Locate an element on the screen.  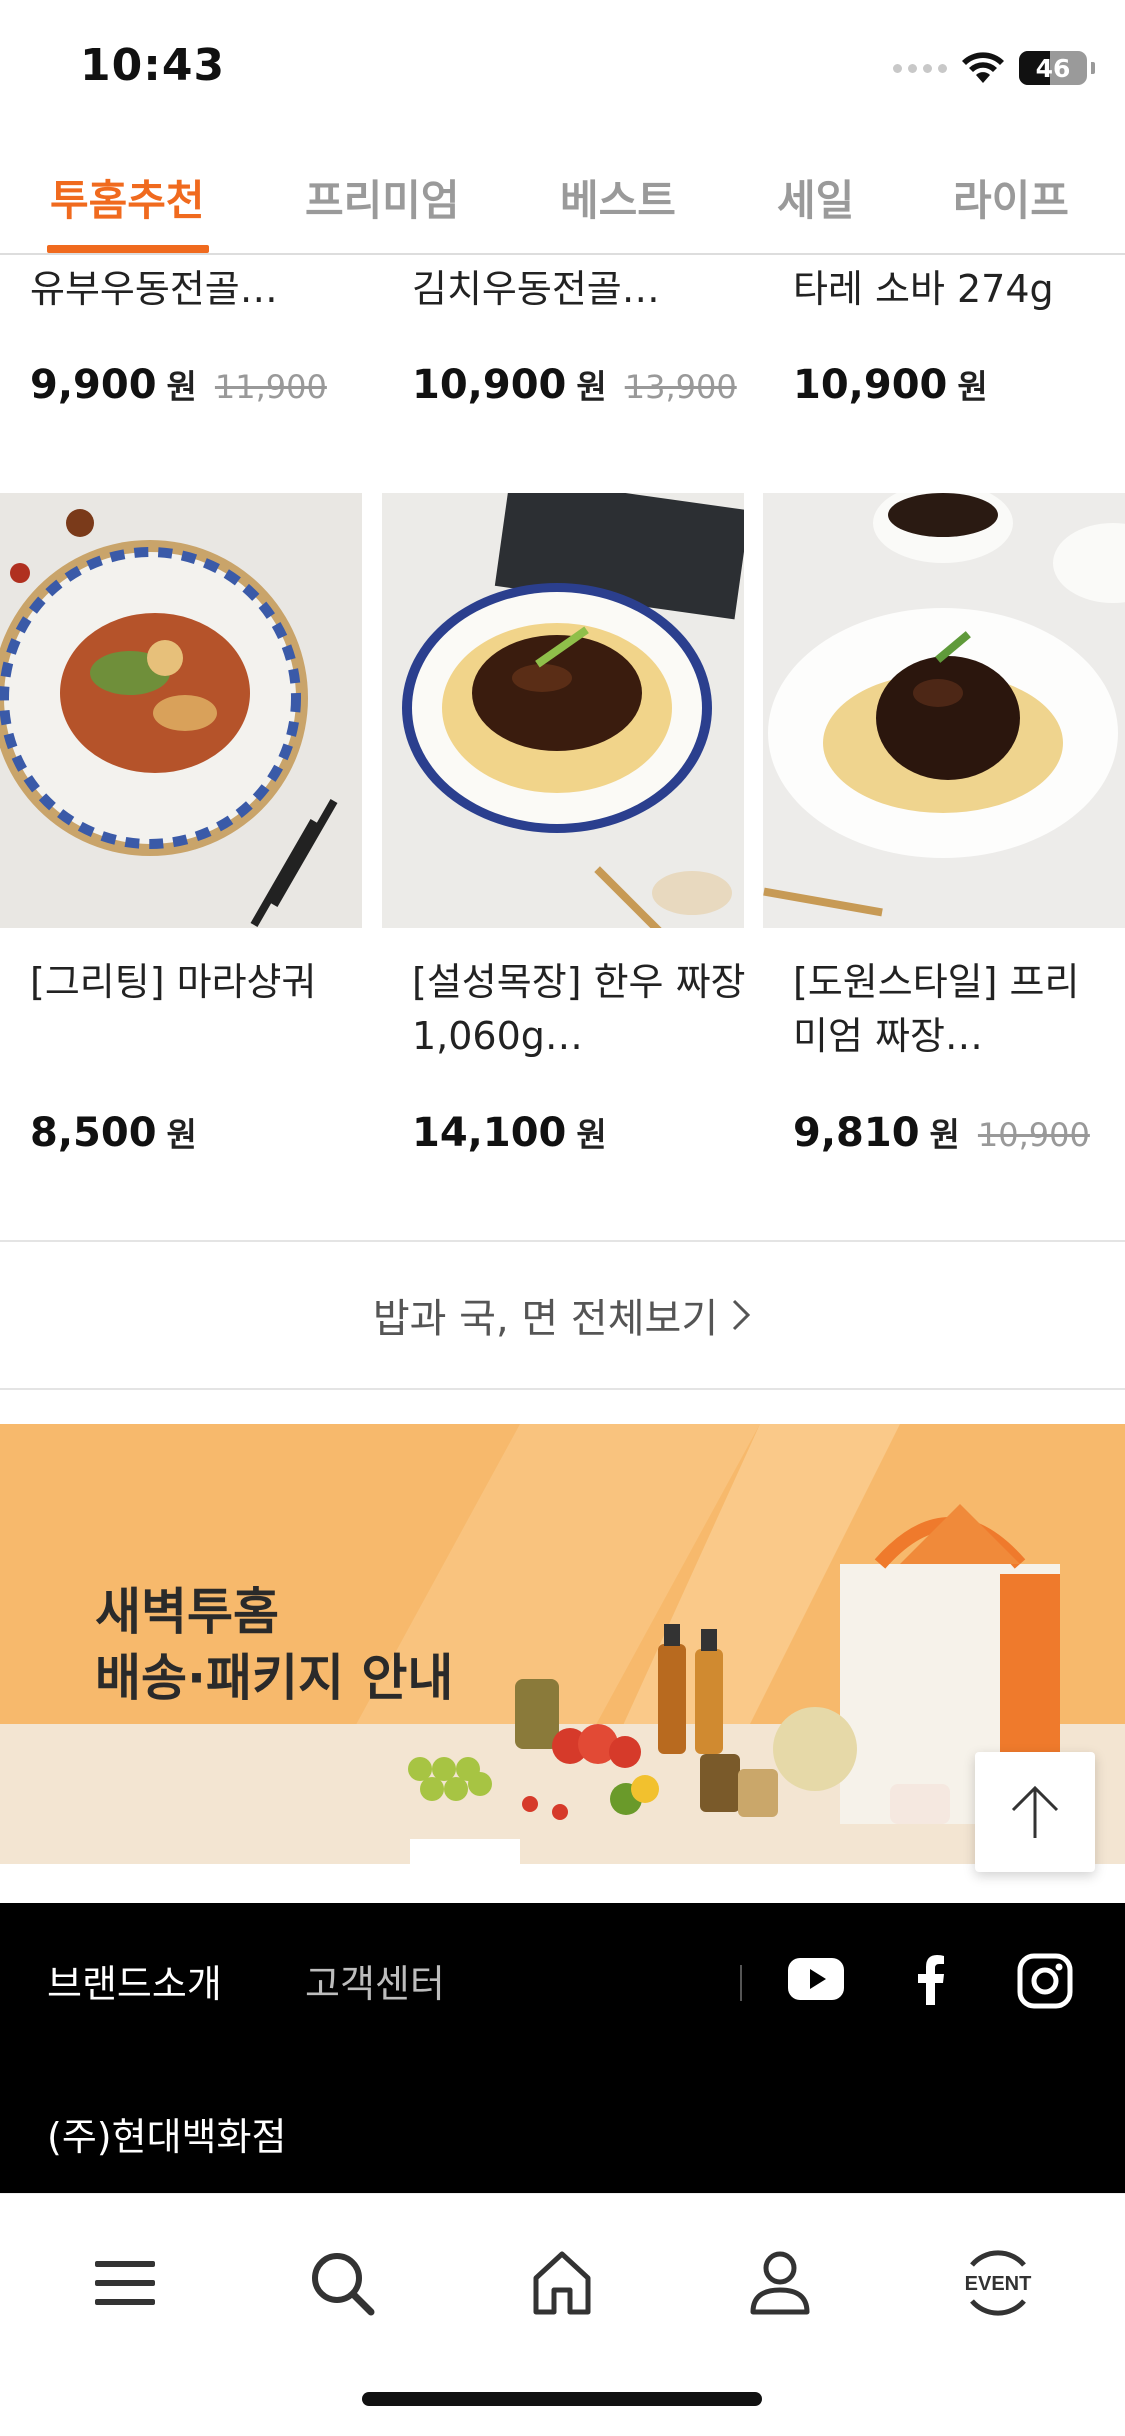
event-icon: EVENT is located at coordinates (998, 2283).